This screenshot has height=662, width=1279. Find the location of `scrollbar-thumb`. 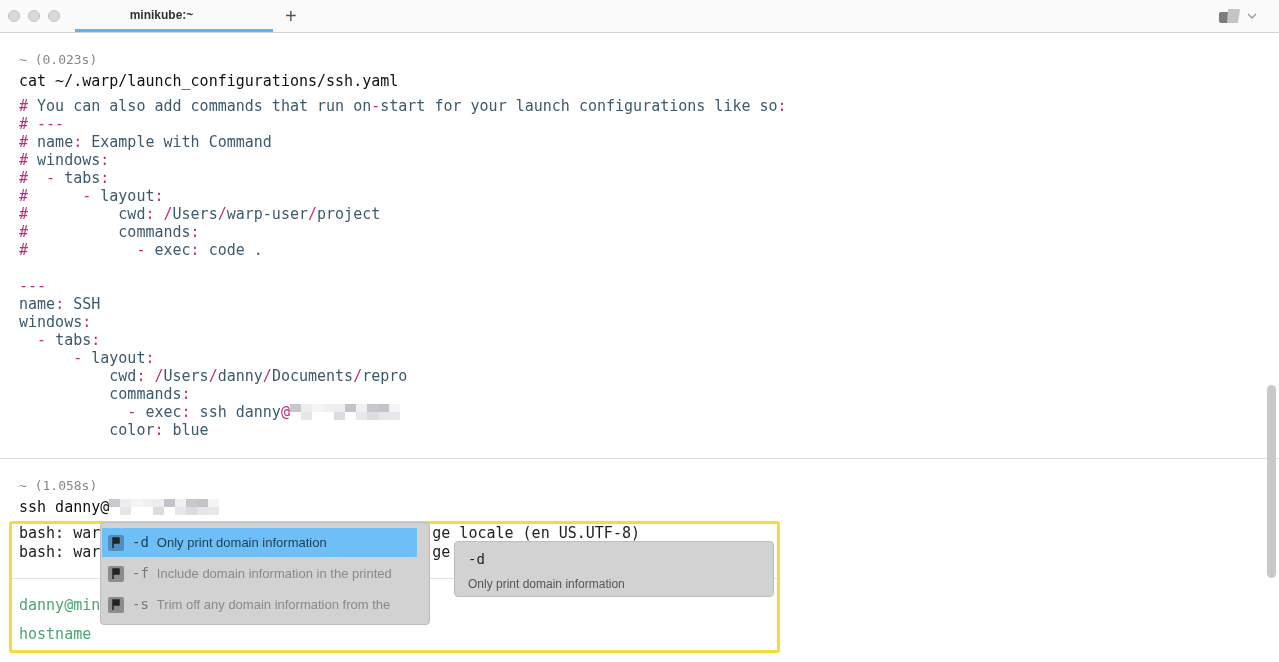

scrollbar-thumb is located at coordinates (1271, 481).